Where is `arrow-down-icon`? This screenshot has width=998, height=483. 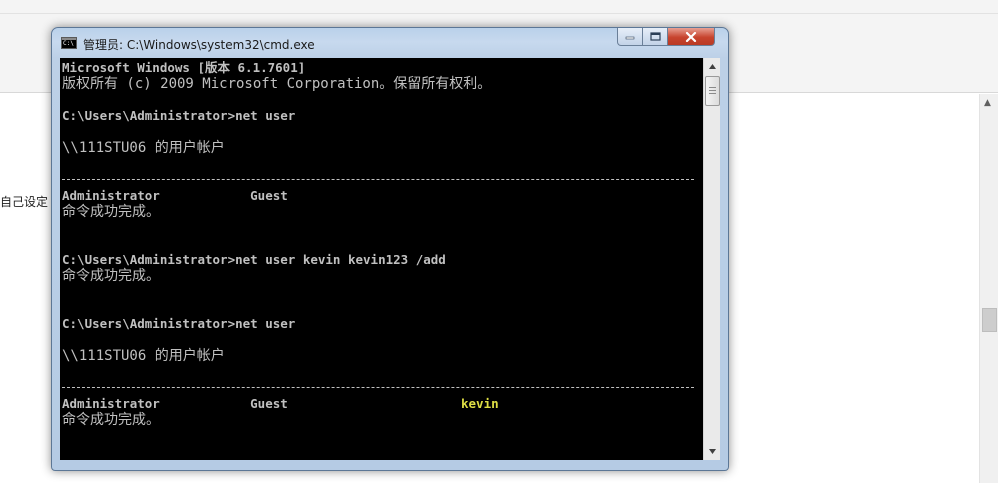 arrow-down-icon is located at coordinates (712, 451).